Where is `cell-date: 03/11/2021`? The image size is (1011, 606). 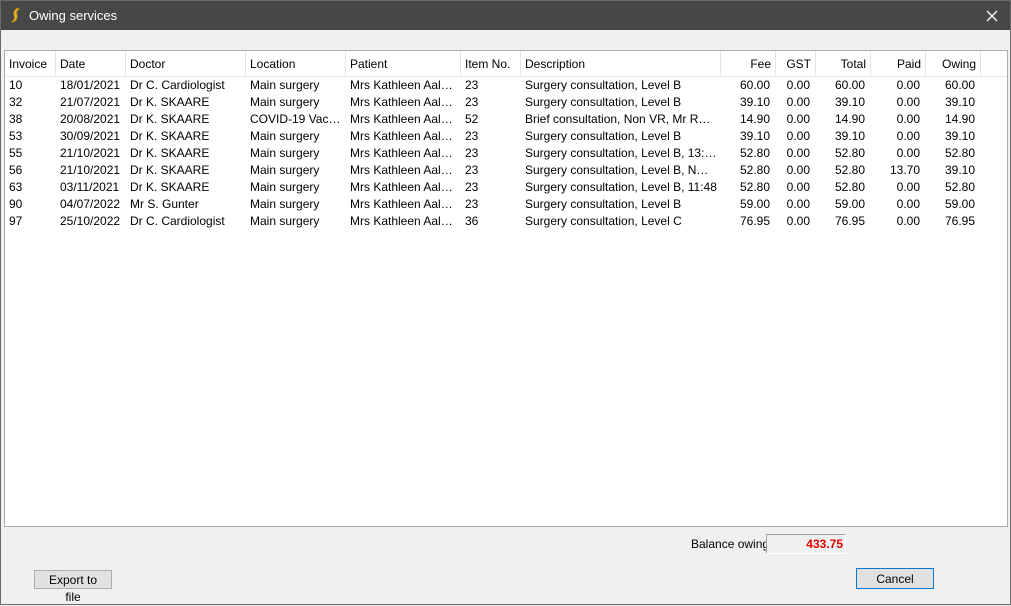 cell-date: 03/11/2021 is located at coordinates (90, 187).